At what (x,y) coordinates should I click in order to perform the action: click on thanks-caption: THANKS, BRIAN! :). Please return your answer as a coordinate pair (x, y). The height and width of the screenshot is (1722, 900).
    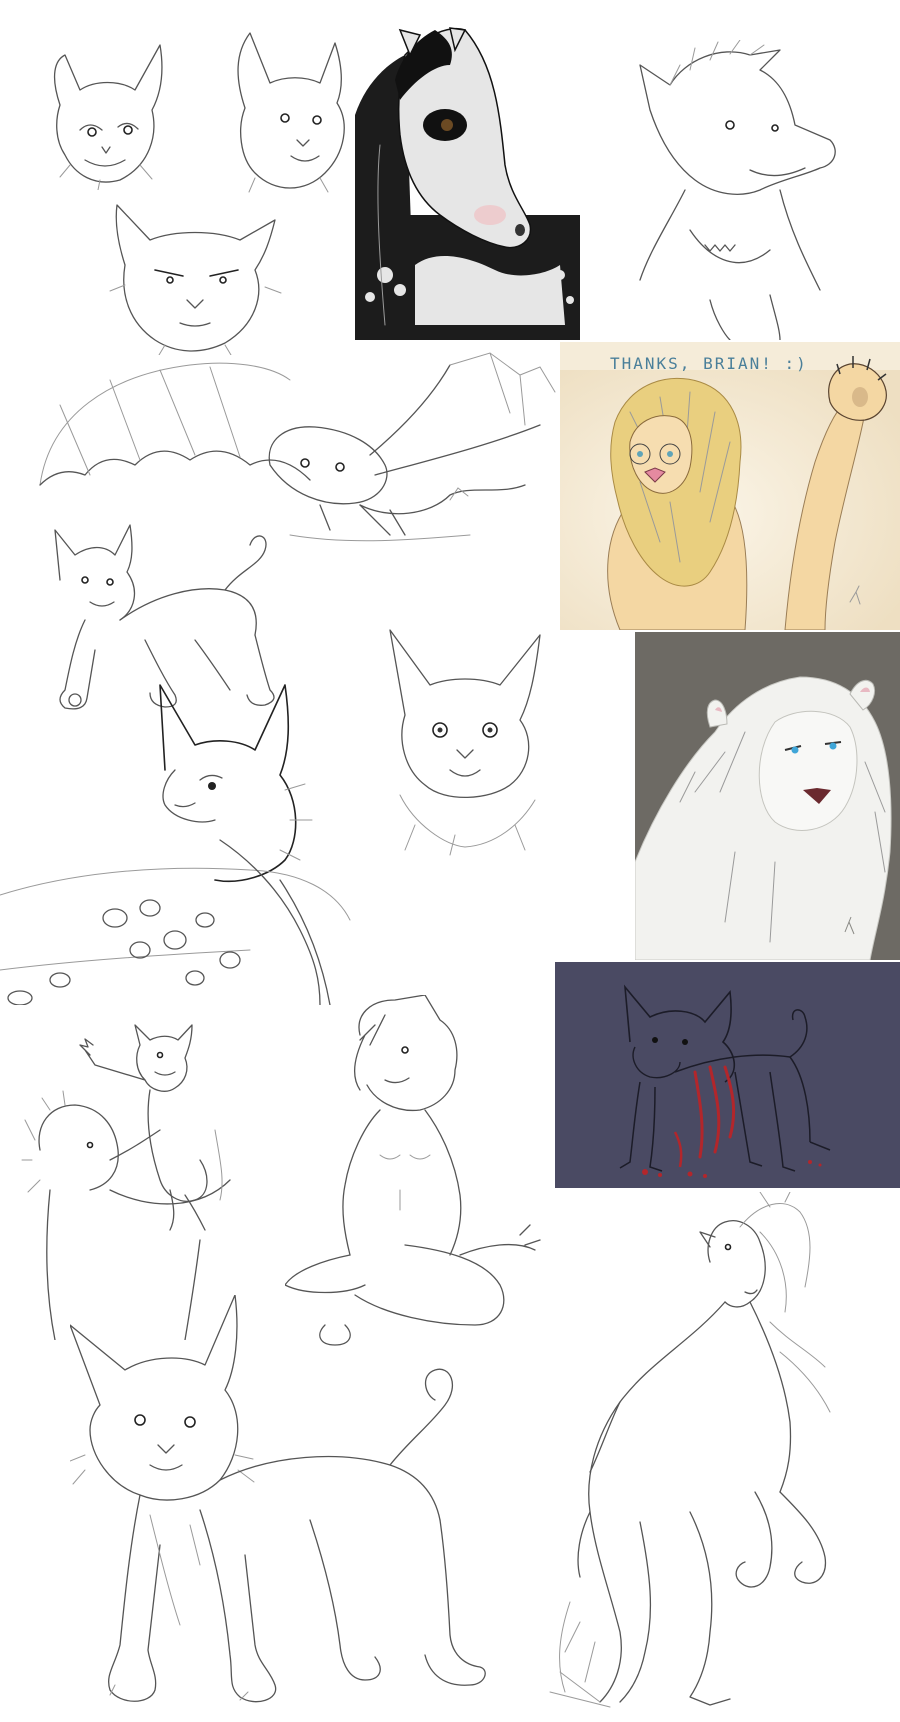
    Looking at the image, I should click on (709, 363).